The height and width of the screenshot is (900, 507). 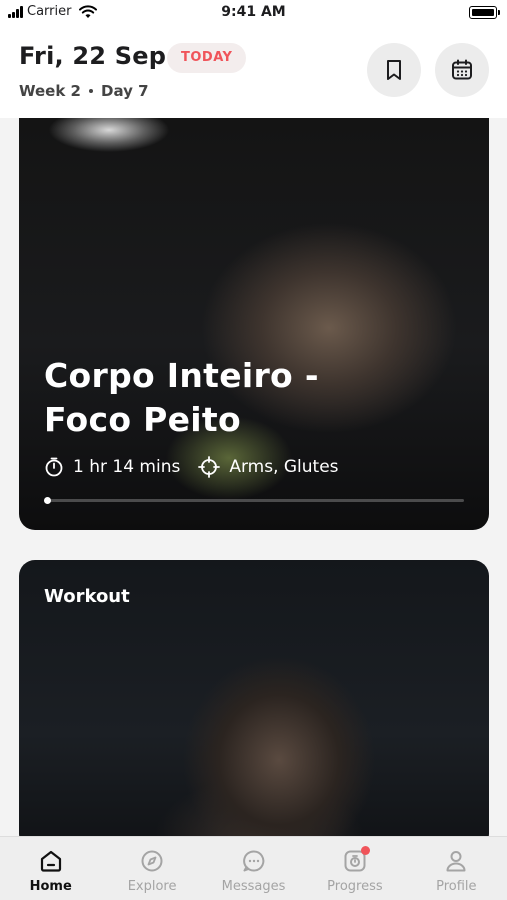 I want to click on tab-messages-label: Messages, so click(x=253, y=886).